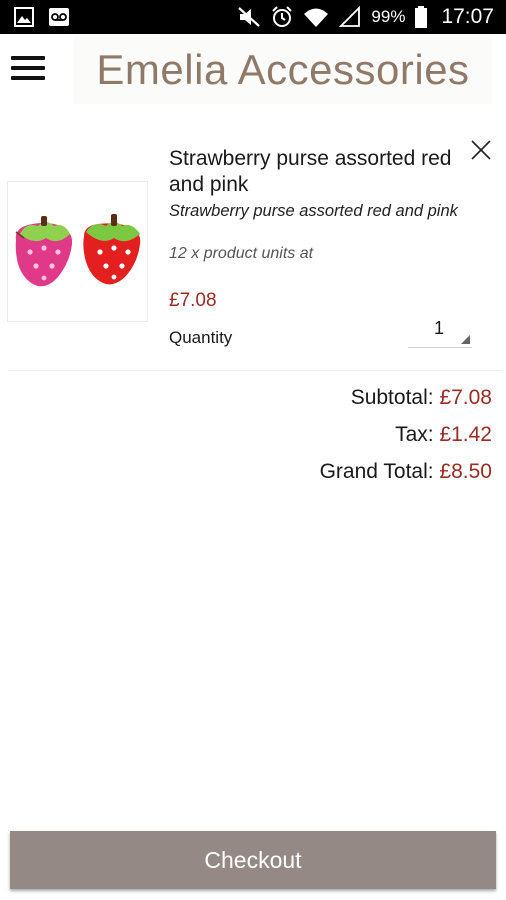 Image resolution: width=506 pixels, height=900 pixels. Describe the element at coordinates (282, 16) in the screenshot. I see `alarm-icon` at that location.